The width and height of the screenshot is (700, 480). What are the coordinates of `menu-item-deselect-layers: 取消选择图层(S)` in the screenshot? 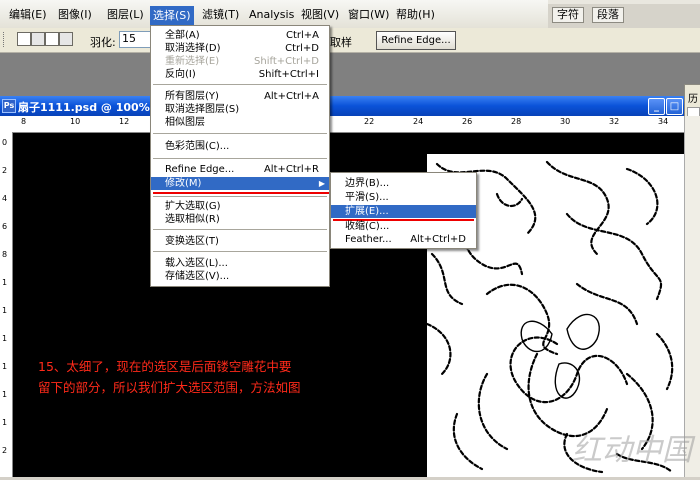 It's located at (240, 109).